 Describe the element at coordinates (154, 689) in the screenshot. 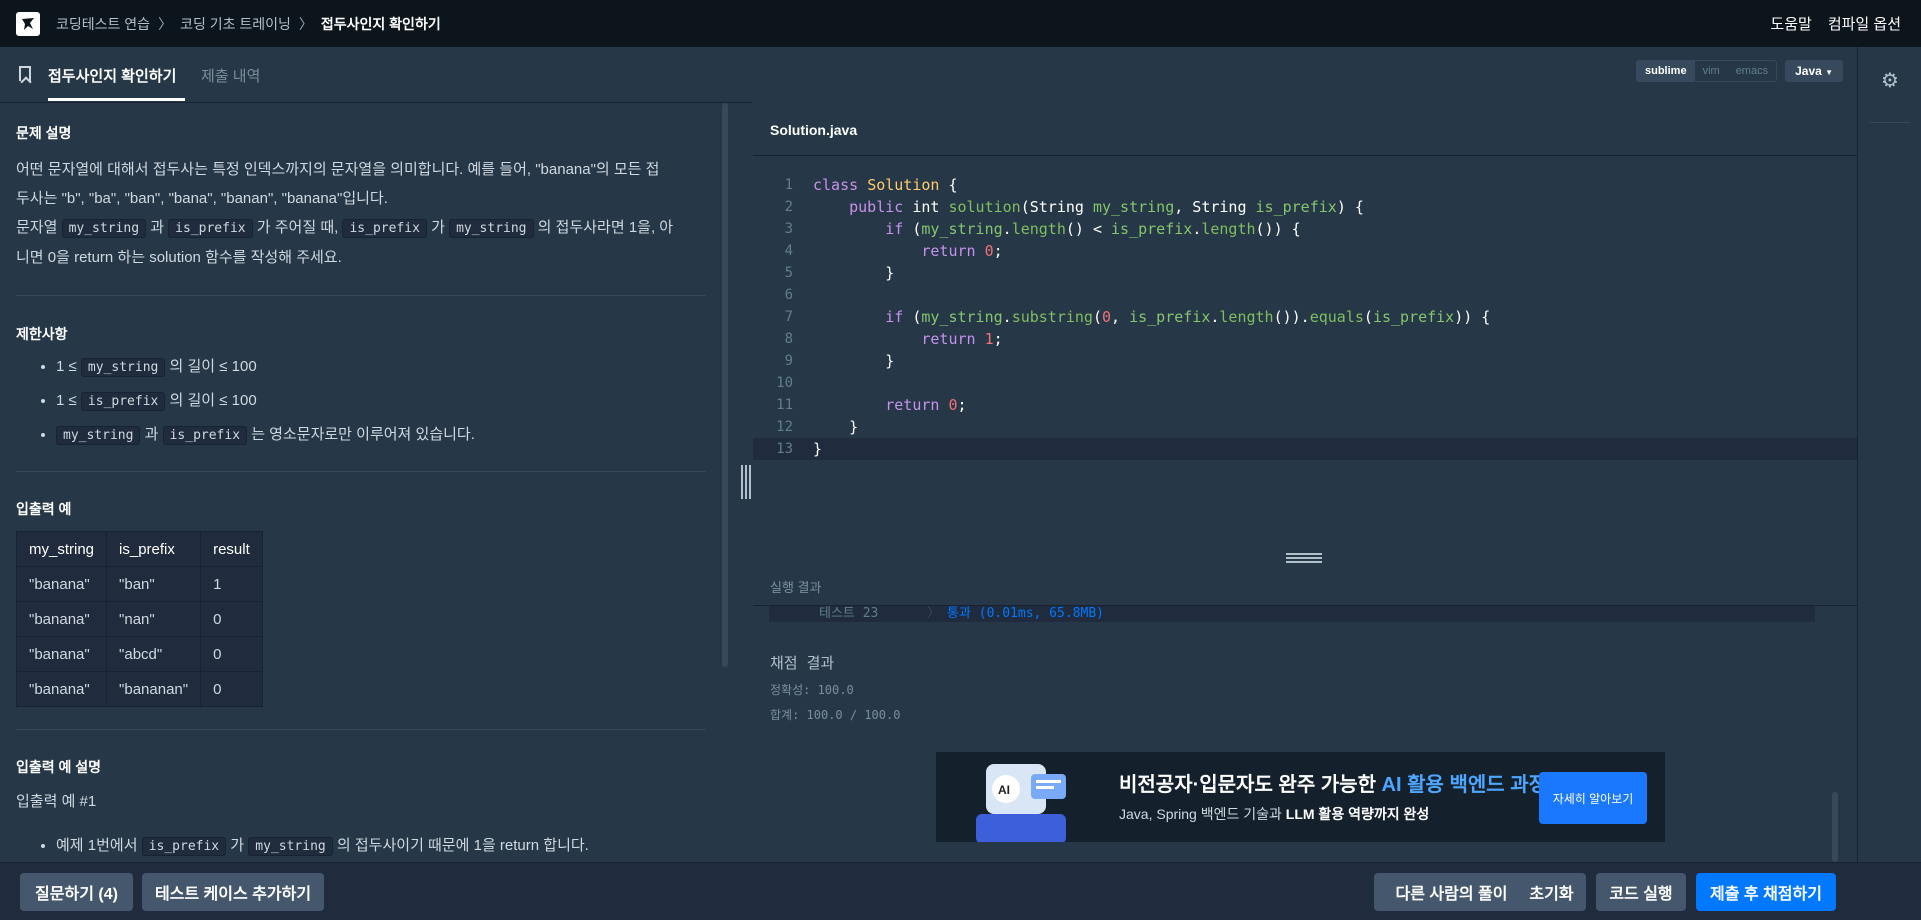

I see `table-cell: "bananan"` at that location.